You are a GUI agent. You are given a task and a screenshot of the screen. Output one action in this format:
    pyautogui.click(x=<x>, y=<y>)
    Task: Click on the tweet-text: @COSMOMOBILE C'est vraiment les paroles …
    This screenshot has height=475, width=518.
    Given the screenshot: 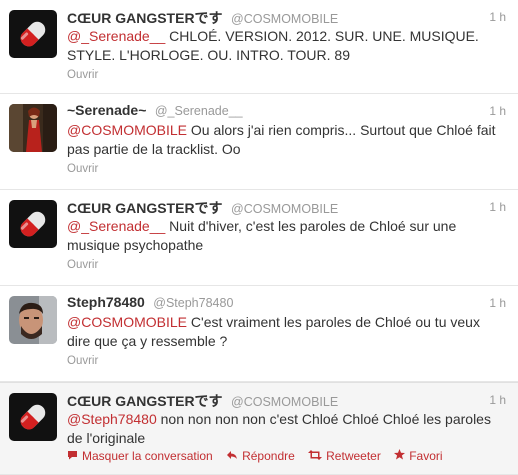 What is the action you would take?
    pyautogui.click(x=286, y=332)
    